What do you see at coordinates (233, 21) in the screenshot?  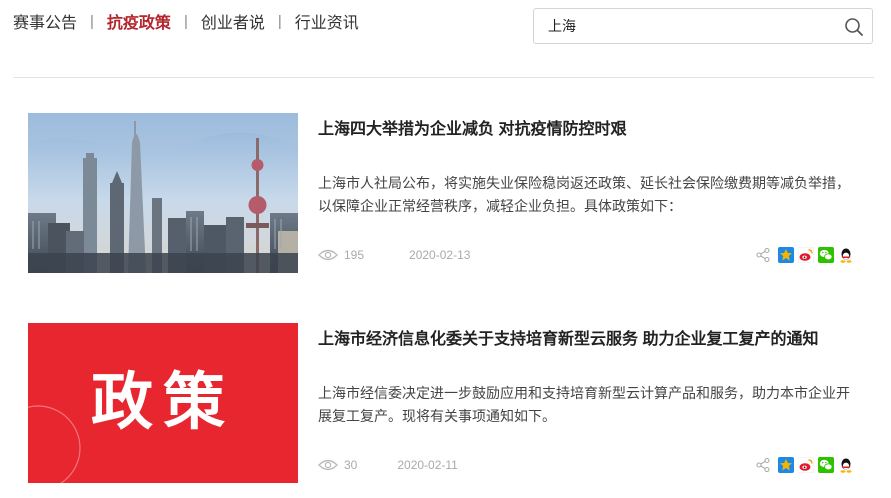 I see `tab-founder-talks: 创业者说` at bounding box center [233, 21].